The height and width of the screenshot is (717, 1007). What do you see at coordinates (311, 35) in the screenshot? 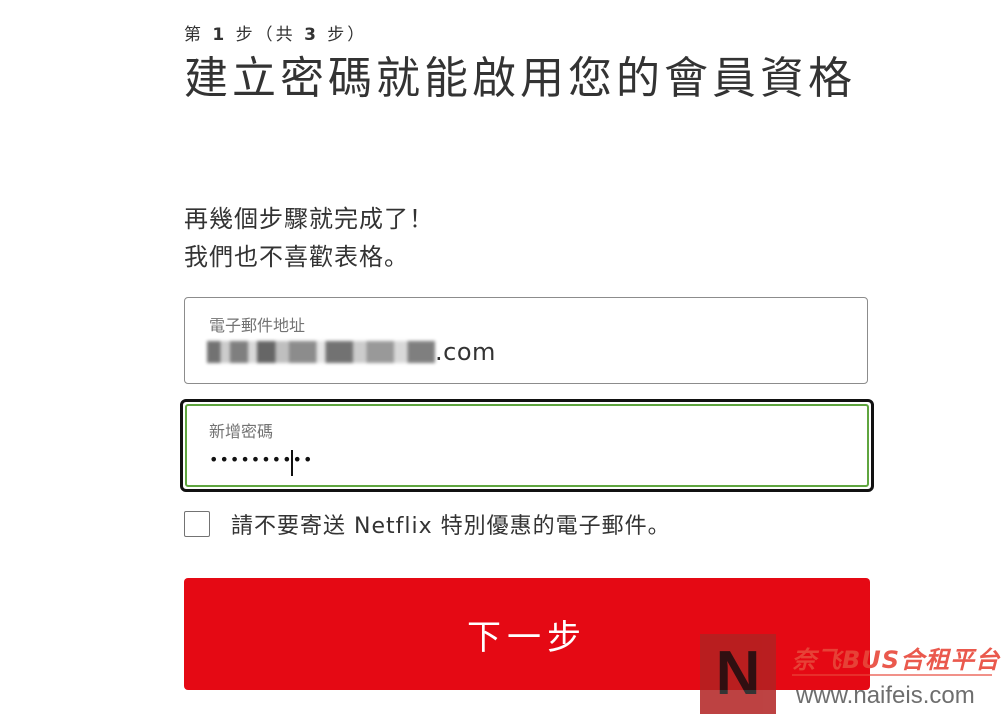
I see `step-total: 3` at bounding box center [311, 35].